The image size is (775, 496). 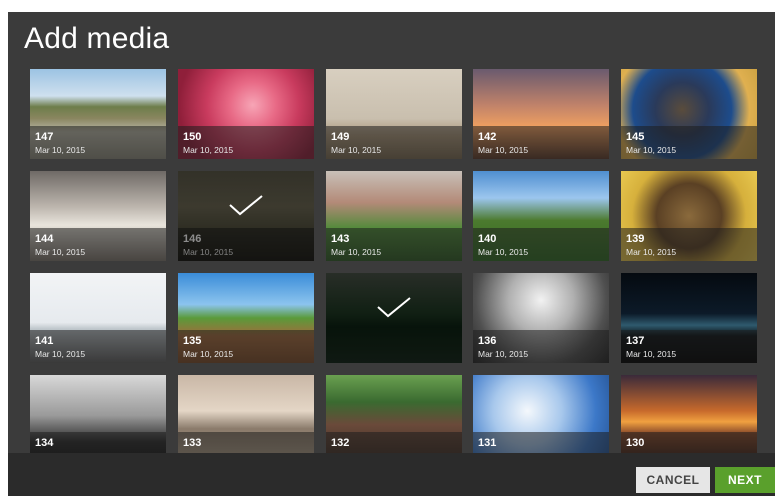 What do you see at coordinates (487, 341) in the screenshot?
I see `media-number: 136` at bounding box center [487, 341].